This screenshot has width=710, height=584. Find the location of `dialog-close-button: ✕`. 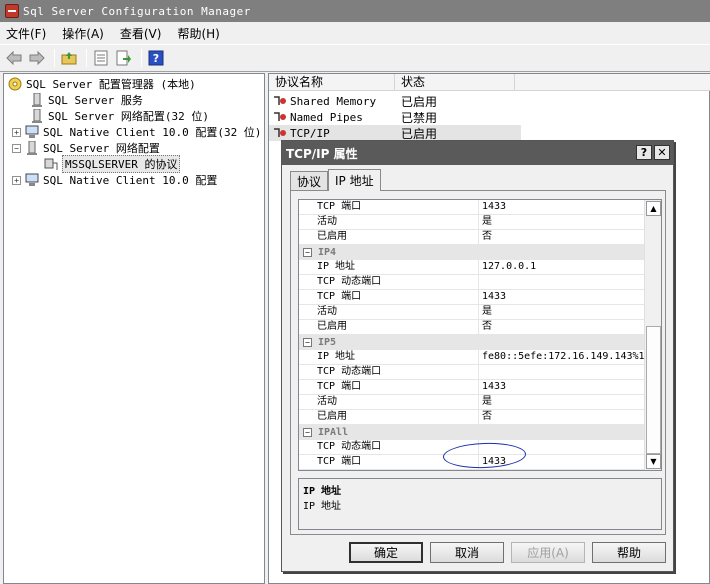

dialog-close-button: ✕ is located at coordinates (662, 152).